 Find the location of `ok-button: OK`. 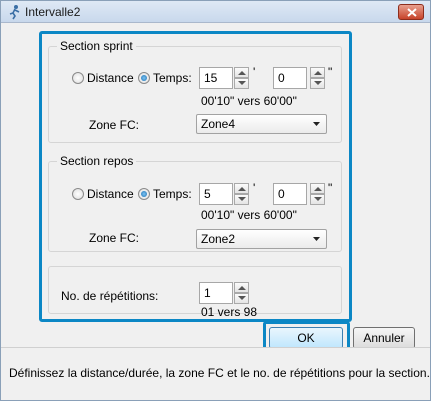

ok-button: OK is located at coordinates (306, 338).